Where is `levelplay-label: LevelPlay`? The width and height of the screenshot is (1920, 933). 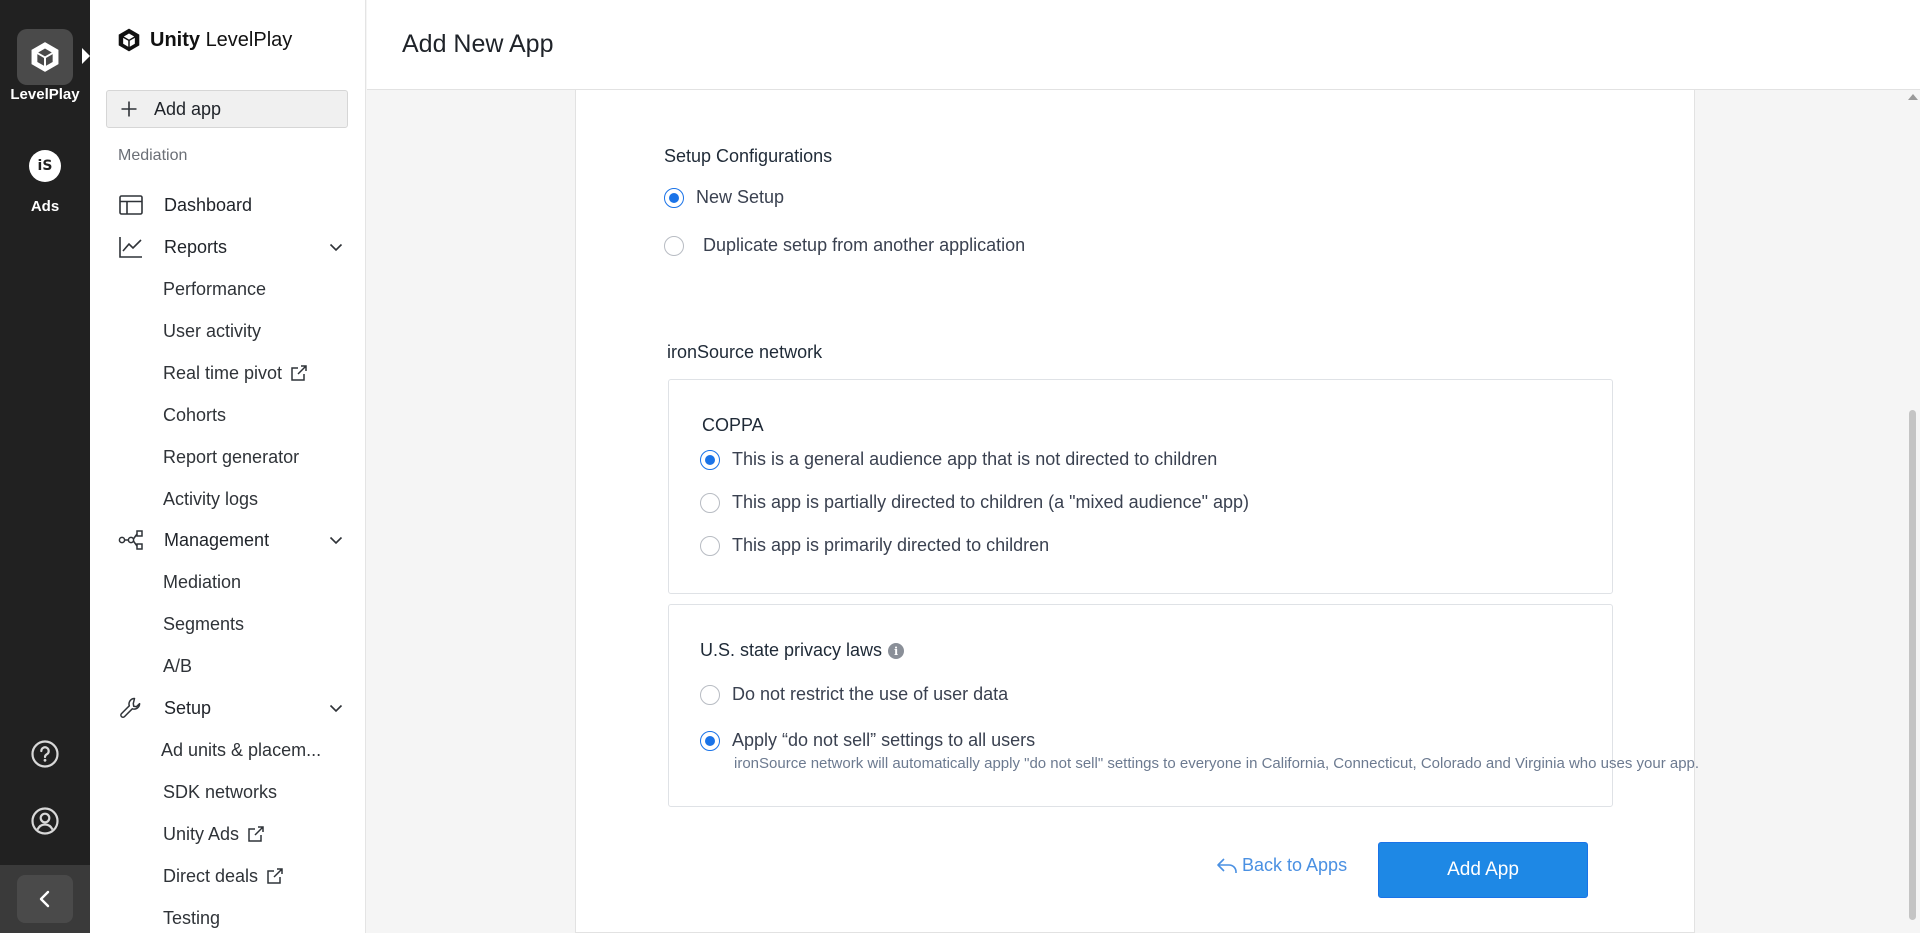
levelplay-label: LevelPlay is located at coordinates (45, 94).